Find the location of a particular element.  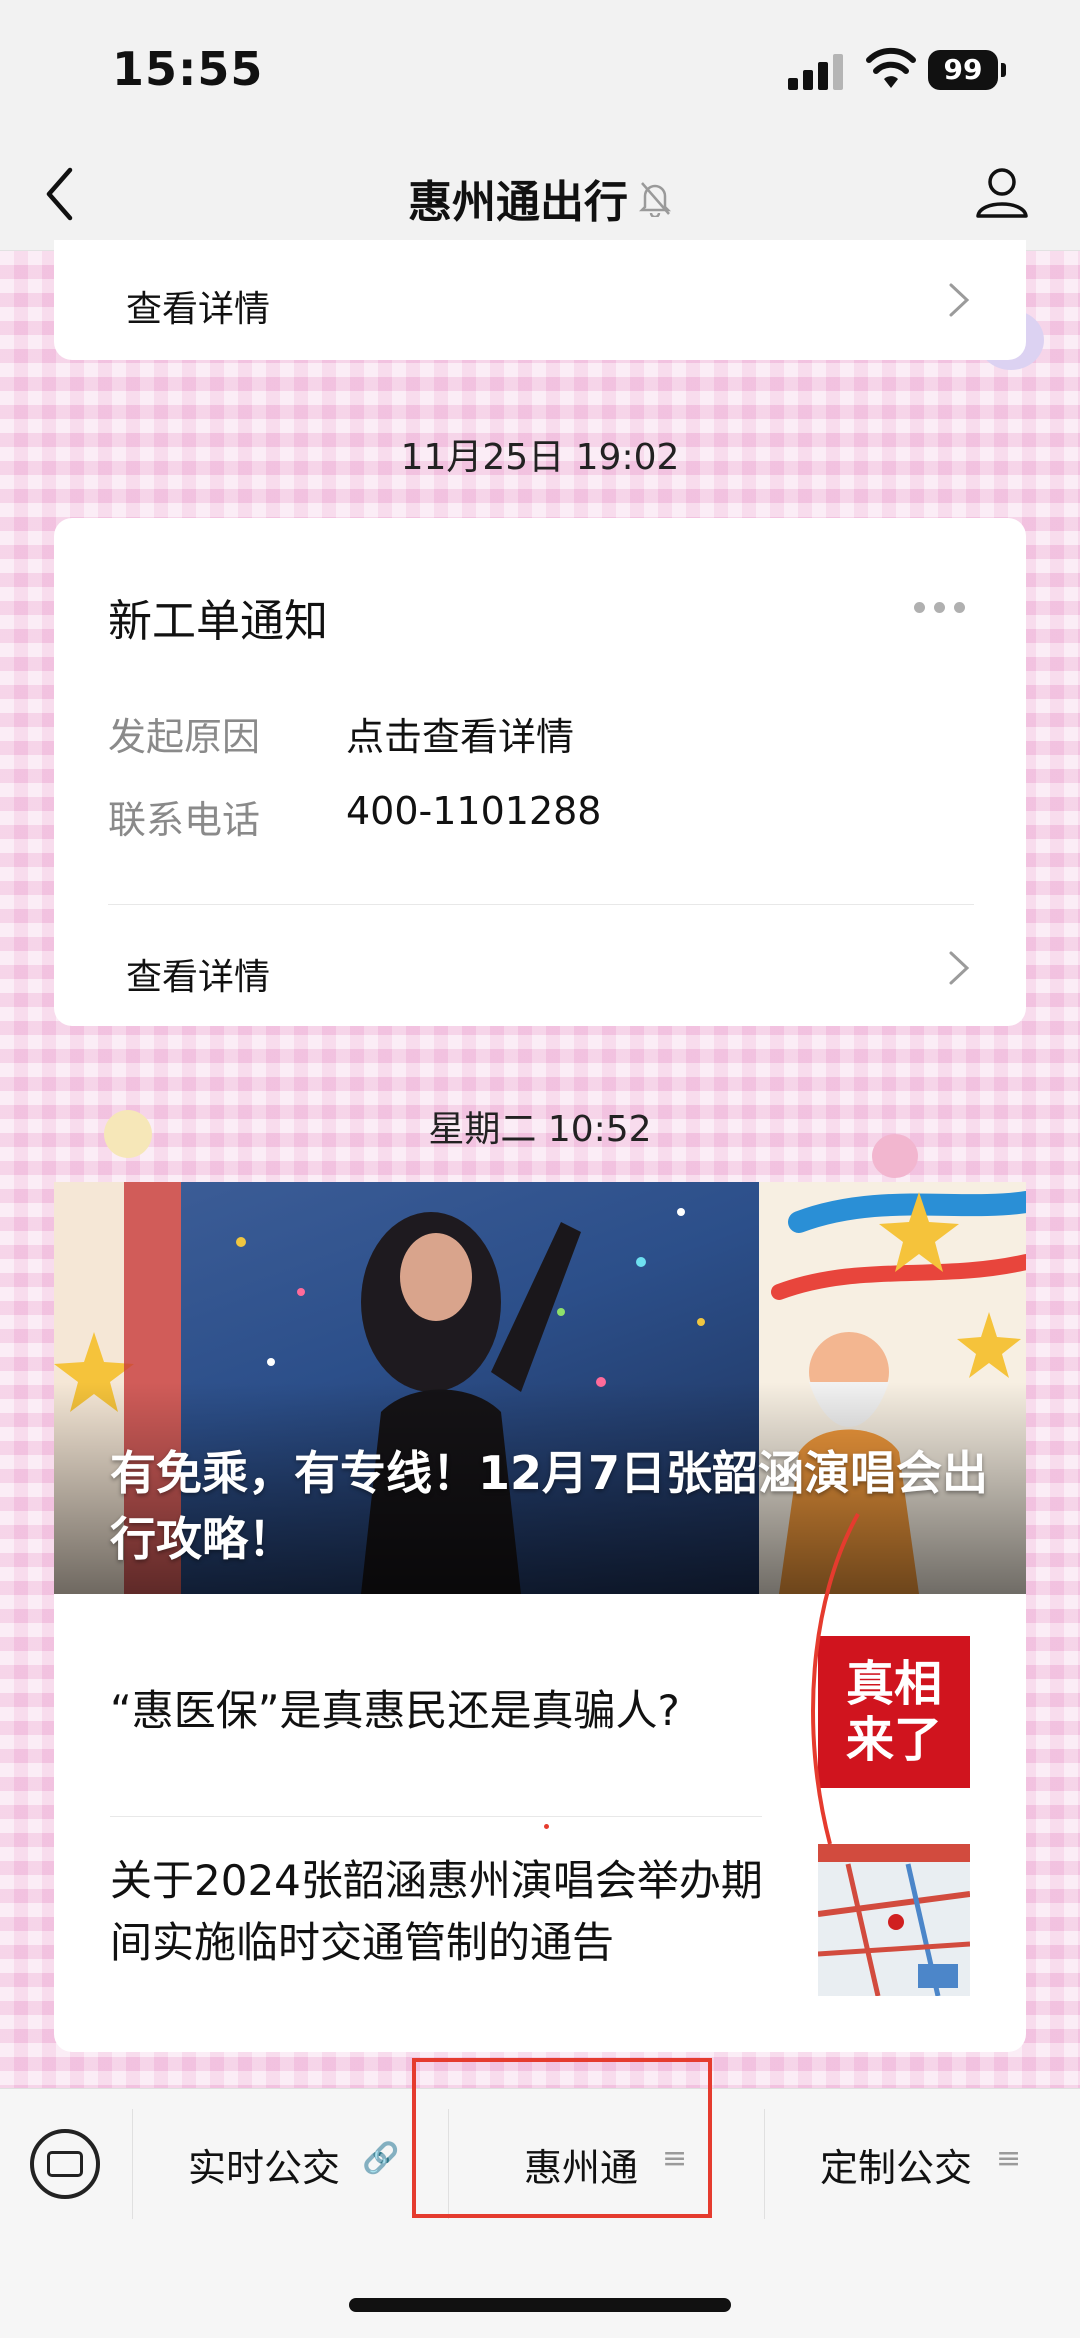

muted-bell-icon is located at coordinates (655, 199).